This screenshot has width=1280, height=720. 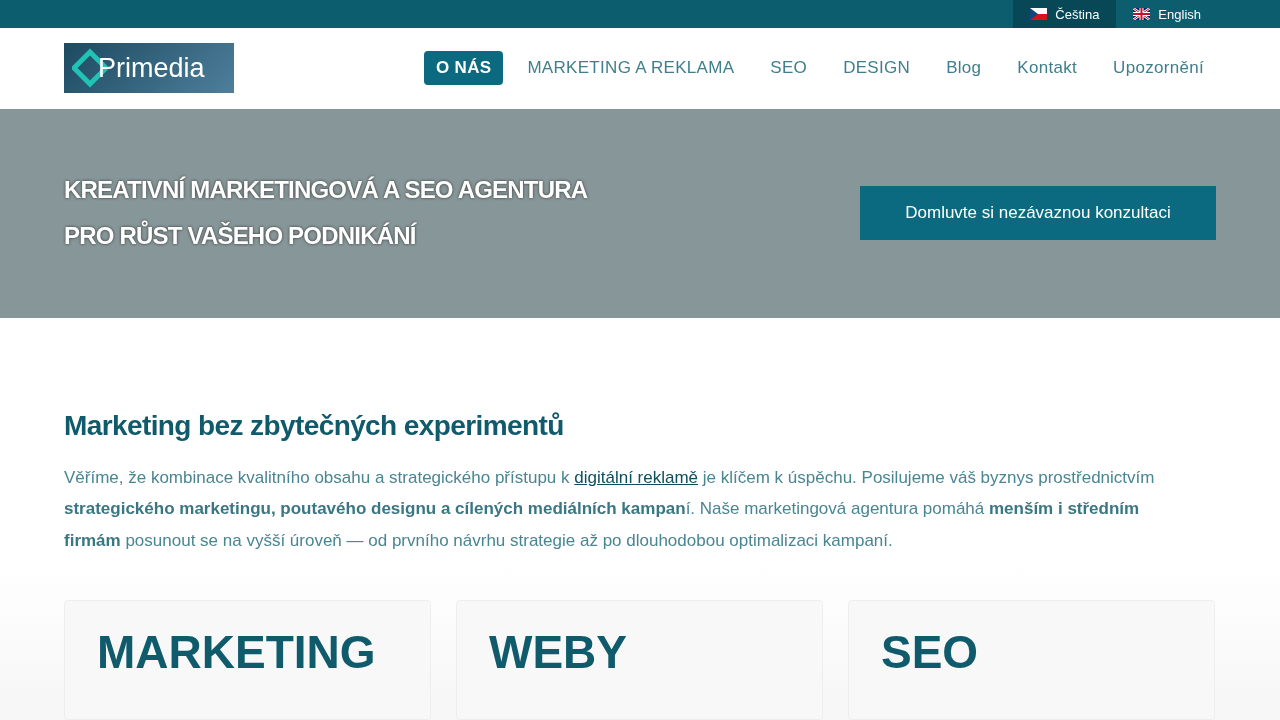 What do you see at coordinates (326, 190) in the screenshot?
I see `hero-heading: KREATIVNÍ MARKETINGOVÁ A SEO AGENTURA` at bounding box center [326, 190].